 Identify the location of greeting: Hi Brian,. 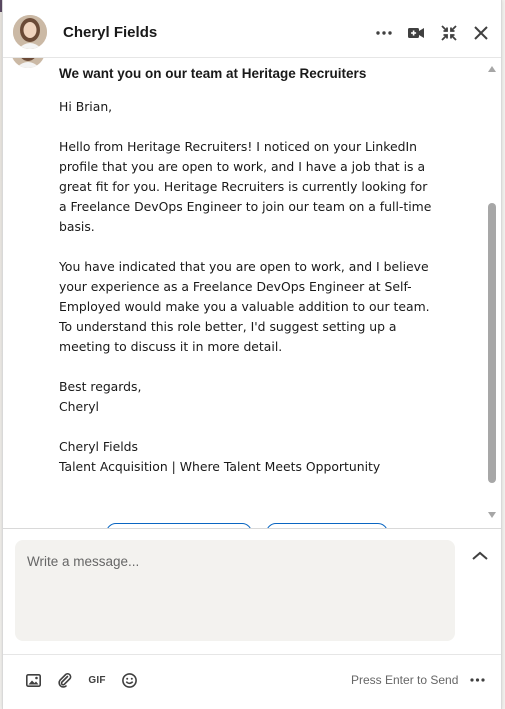
(86, 106).